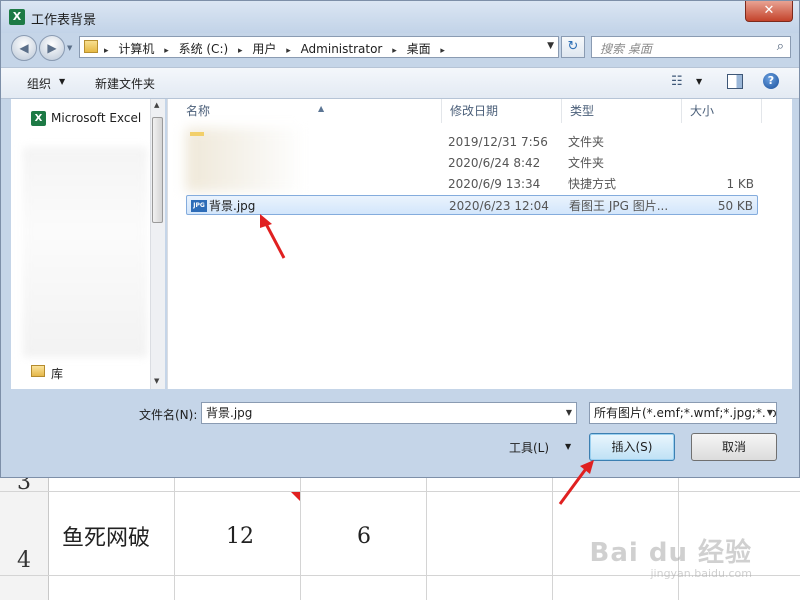 The width and height of the screenshot is (800, 600). Describe the element at coordinates (157, 170) in the screenshot. I see `scroll-thumb` at that location.